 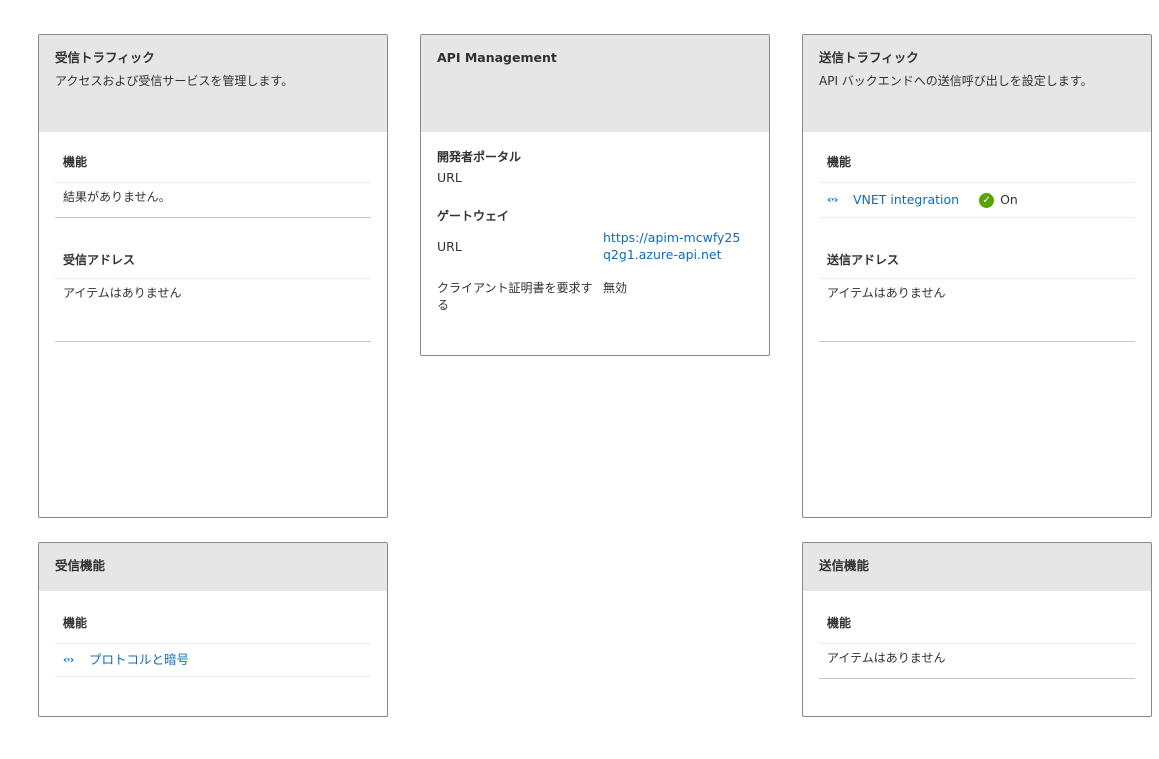 I want to click on addresses-section-title: 受信アドレス, so click(x=213, y=259).